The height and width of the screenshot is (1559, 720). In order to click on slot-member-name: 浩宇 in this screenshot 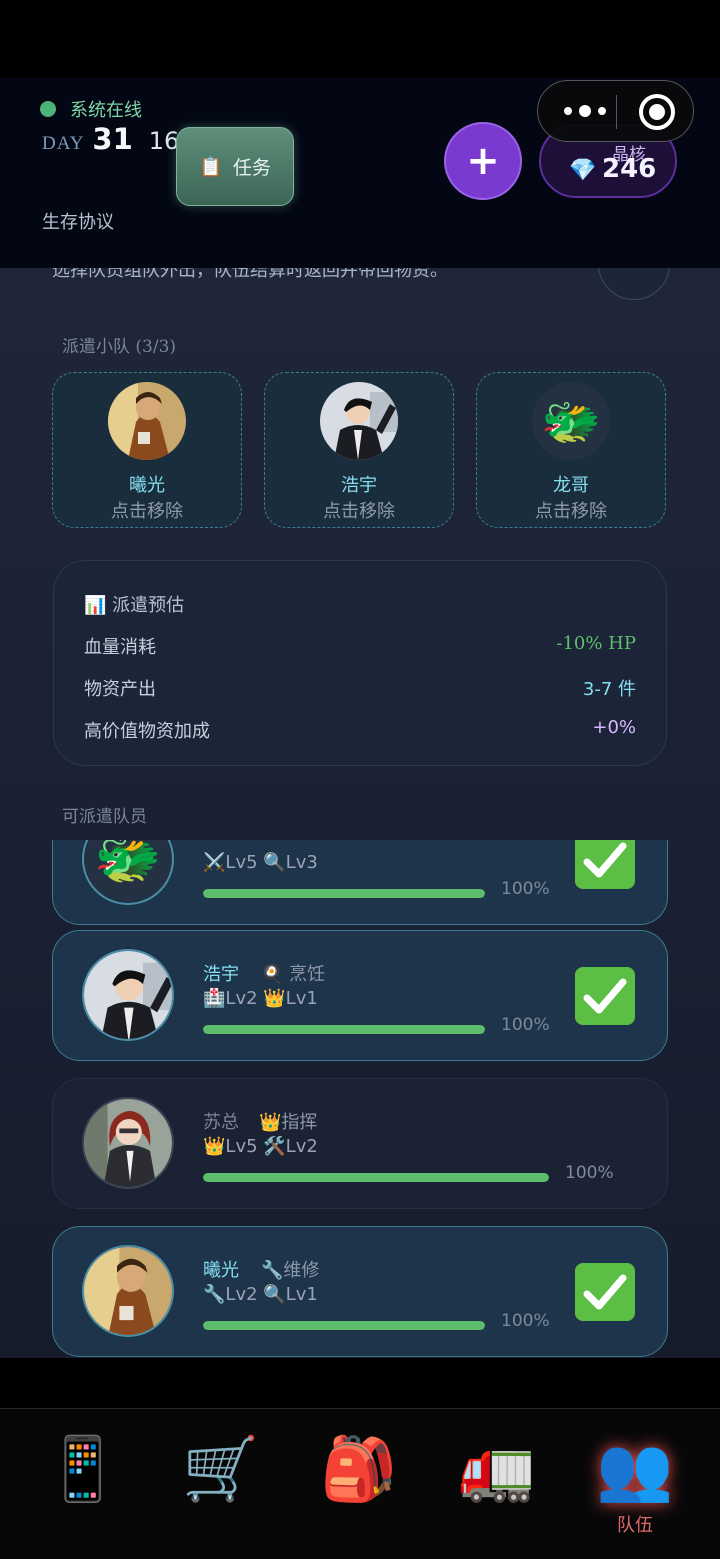, I will do `click(359, 485)`.